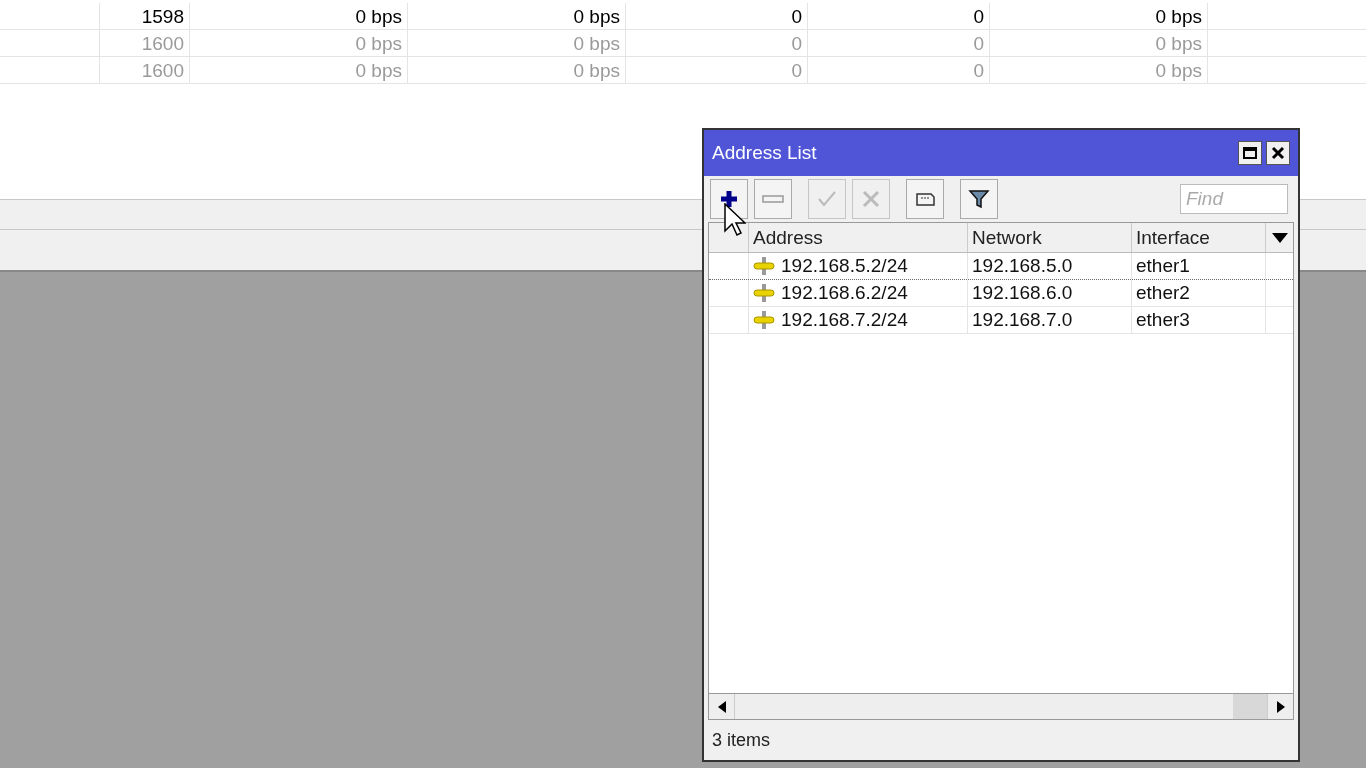 The height and width of the screenshot is (768, 1366). I want to click on table-row: 192.168.5.2/24 192.168.5.0 ether1, so click(1001, 266).